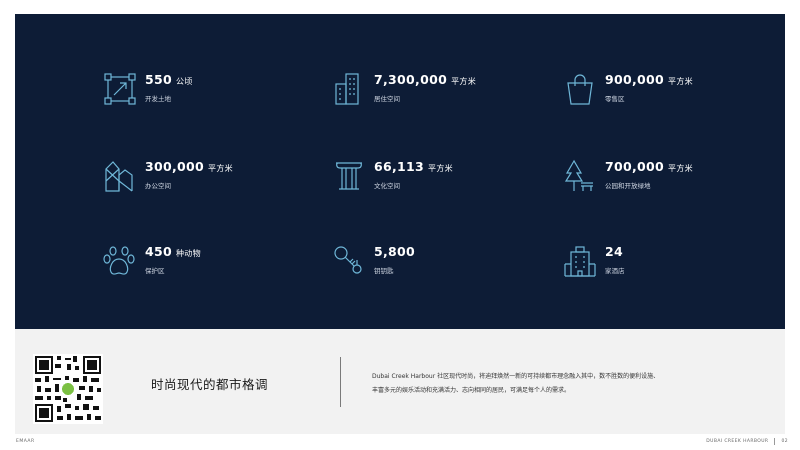  I want to click on stat-value: 24, so click(614, 251).